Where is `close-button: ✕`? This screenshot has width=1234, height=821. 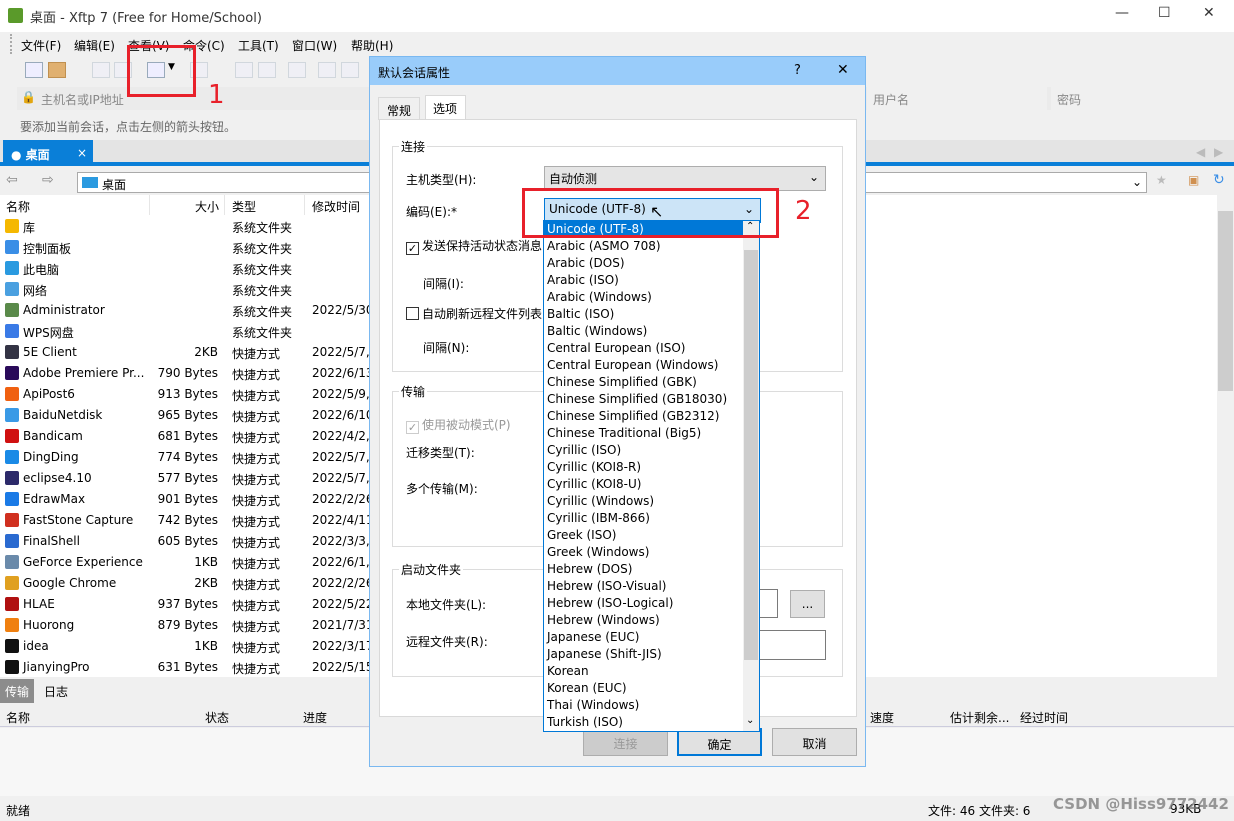 close-button: ✕ is located at coordinates (1209, 13).